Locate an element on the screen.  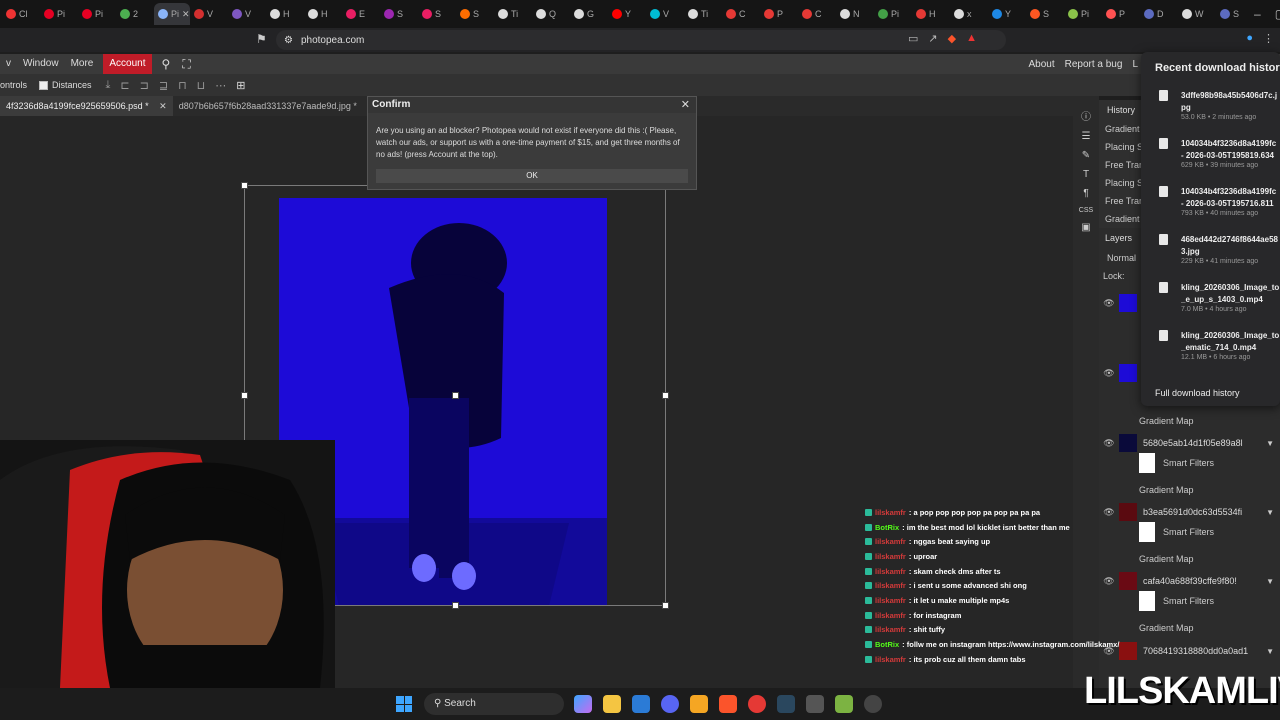
full-download-history-link: Full download history is located at coordinates (1197, 393).